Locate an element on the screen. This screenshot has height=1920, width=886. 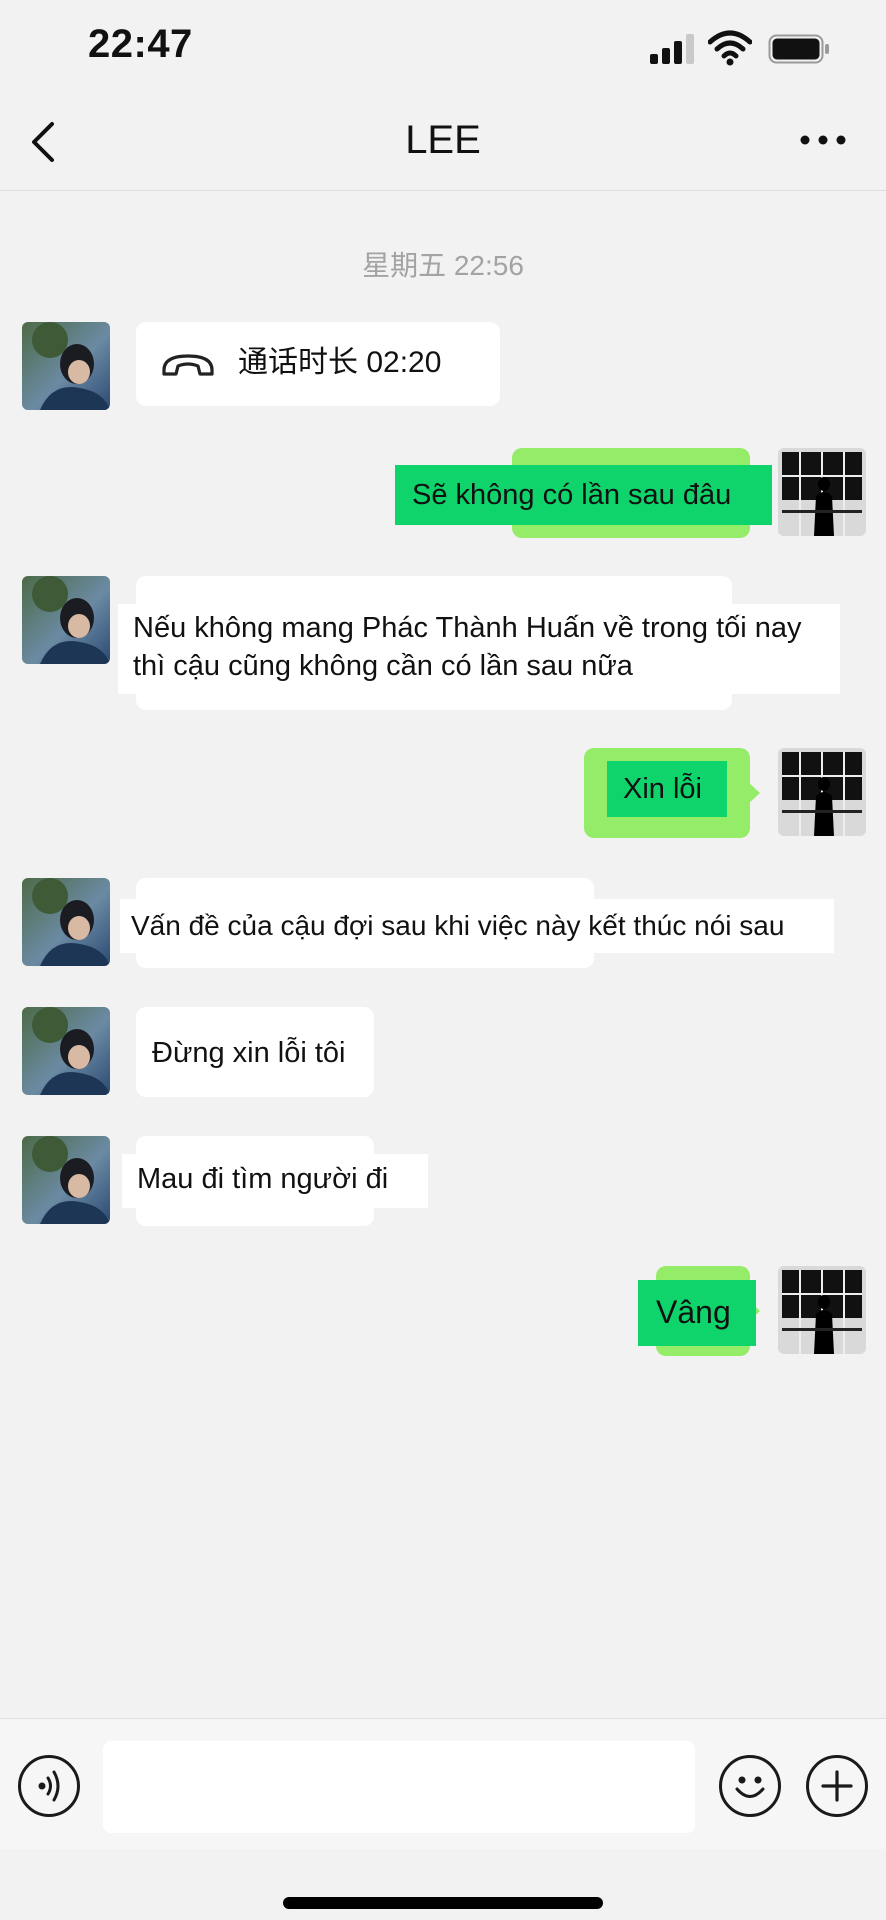
status-time: 22:47 is located at coordinates (140, 44).